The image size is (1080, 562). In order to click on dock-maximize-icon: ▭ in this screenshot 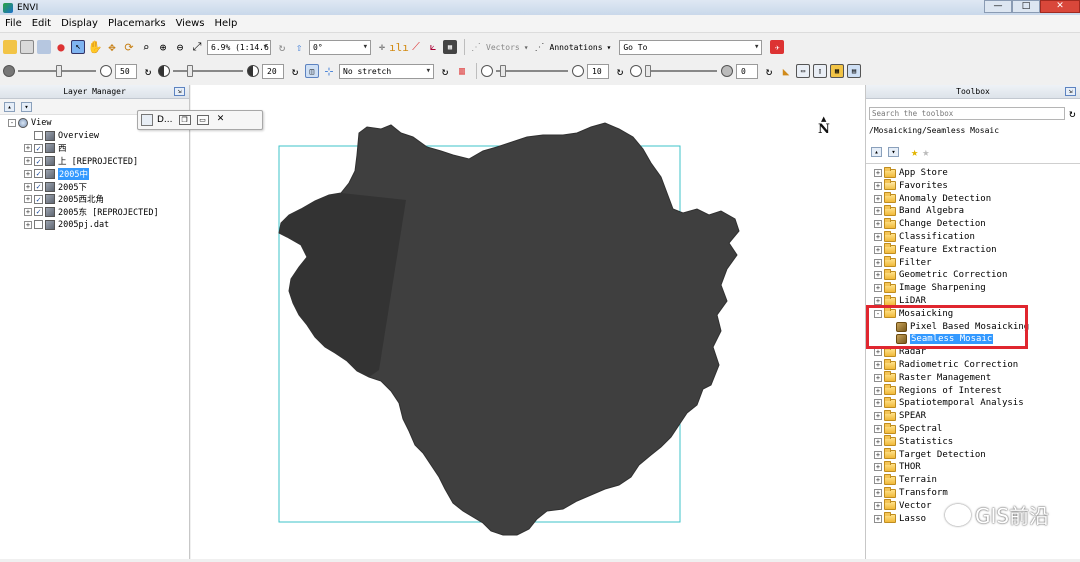, I will do `click(202, 120)`.